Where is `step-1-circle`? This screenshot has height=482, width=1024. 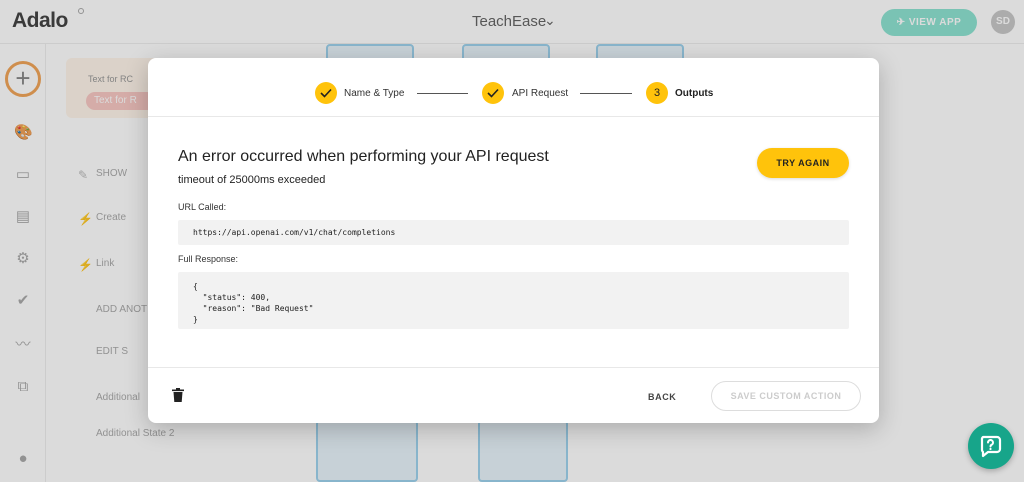
step-1-circle is located at coordinates (326, 93).